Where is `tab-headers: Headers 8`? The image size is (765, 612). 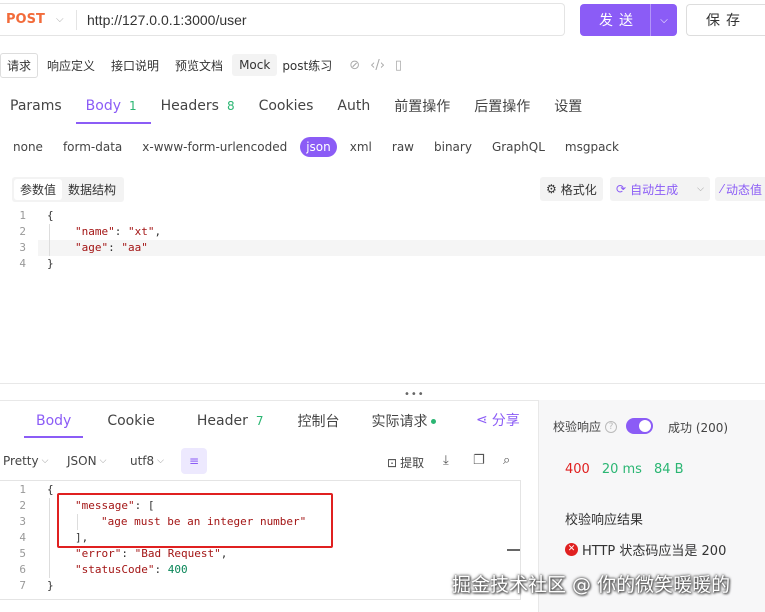 tab-headers: Headers 8 is located at coordinates (198, 106).